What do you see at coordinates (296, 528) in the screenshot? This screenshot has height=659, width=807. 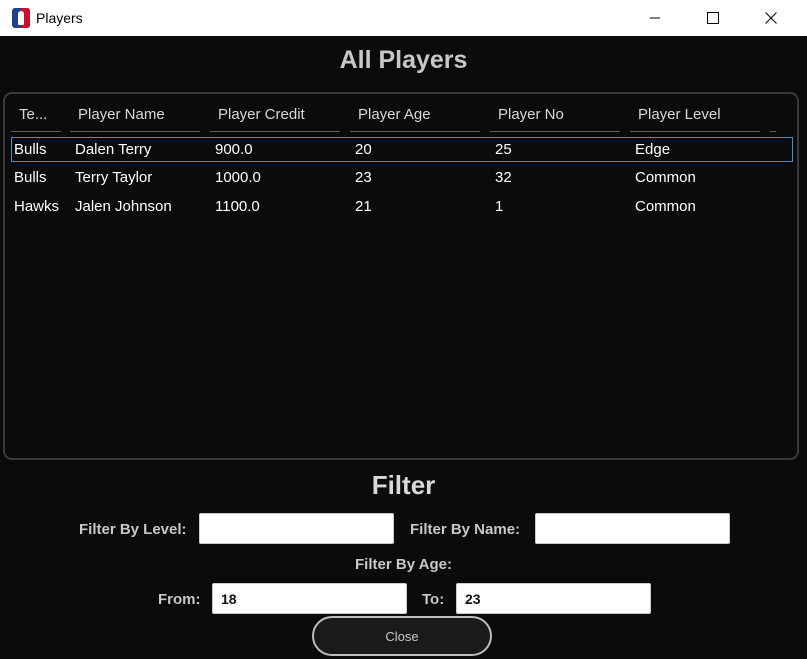 I see `filter-level-input` at bounding box center [296, 528].